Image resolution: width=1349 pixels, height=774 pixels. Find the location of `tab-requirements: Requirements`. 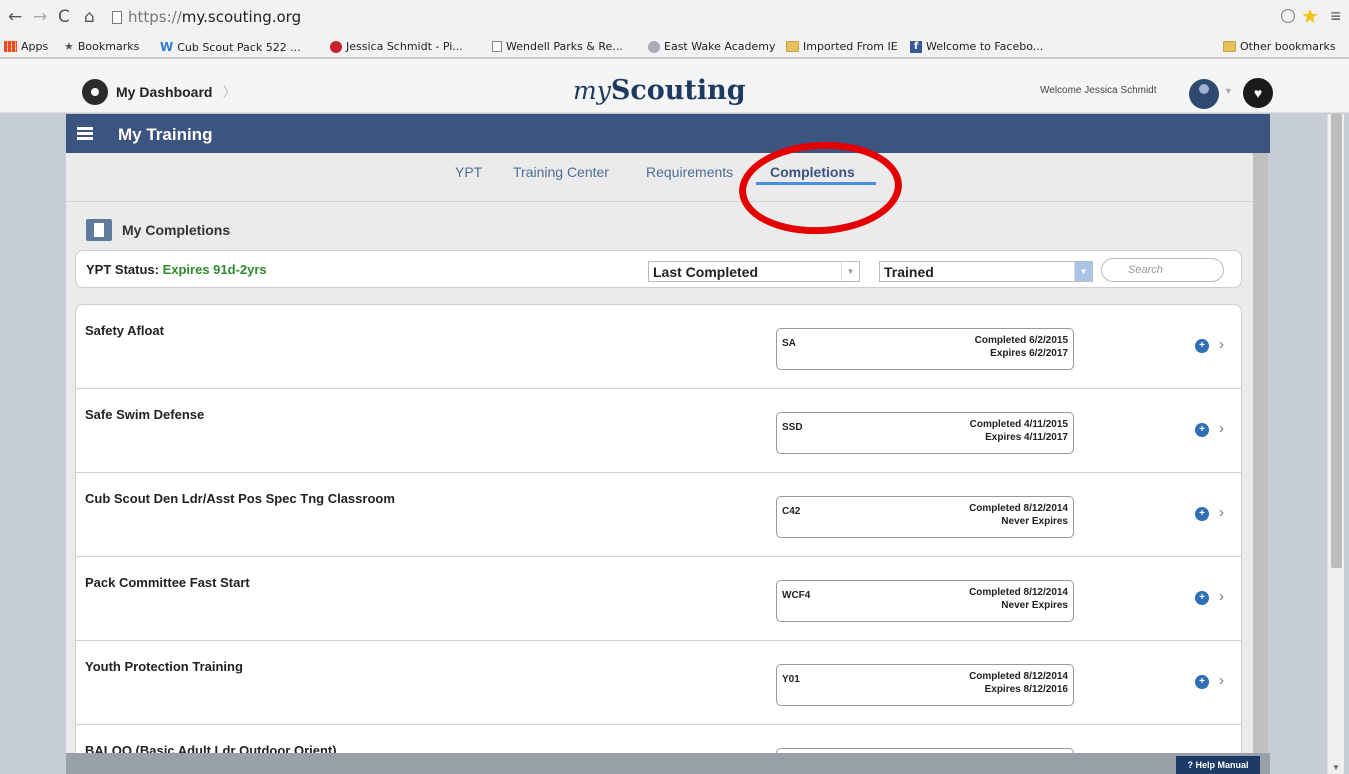

tab-requirements: Requirements is located at coordinates (689, 172).